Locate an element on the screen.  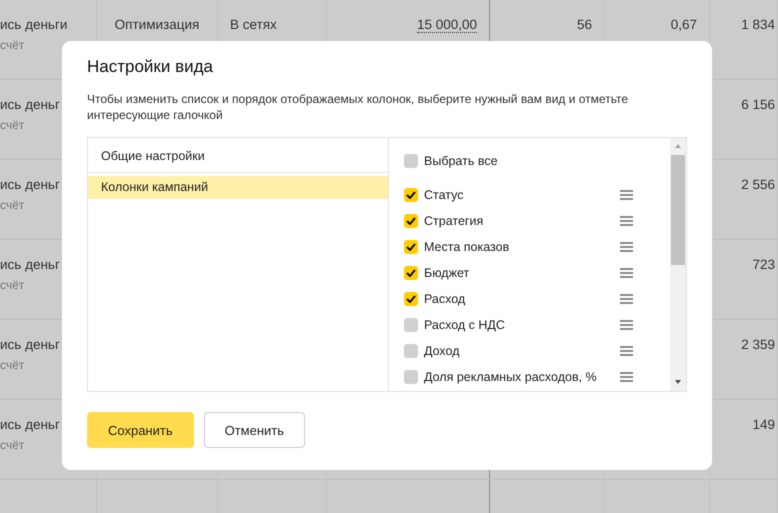
table-cell: 0,67 is located at coordinates (683, 24).